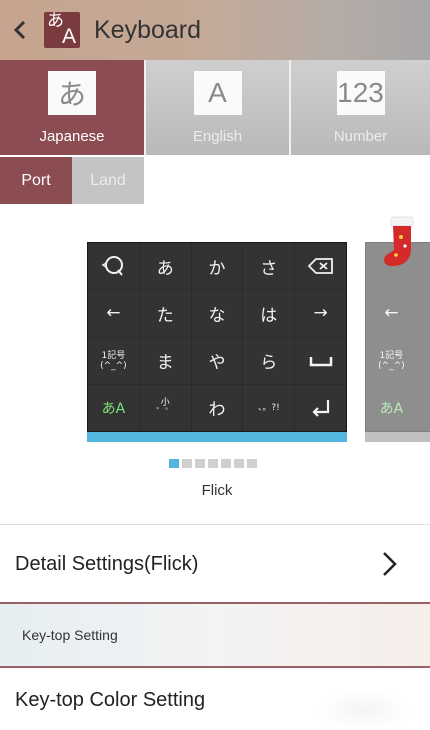 This screenshot has height=730, width=430. I want to click on small-char-key: 小 ゛゜, so click(165, 407).